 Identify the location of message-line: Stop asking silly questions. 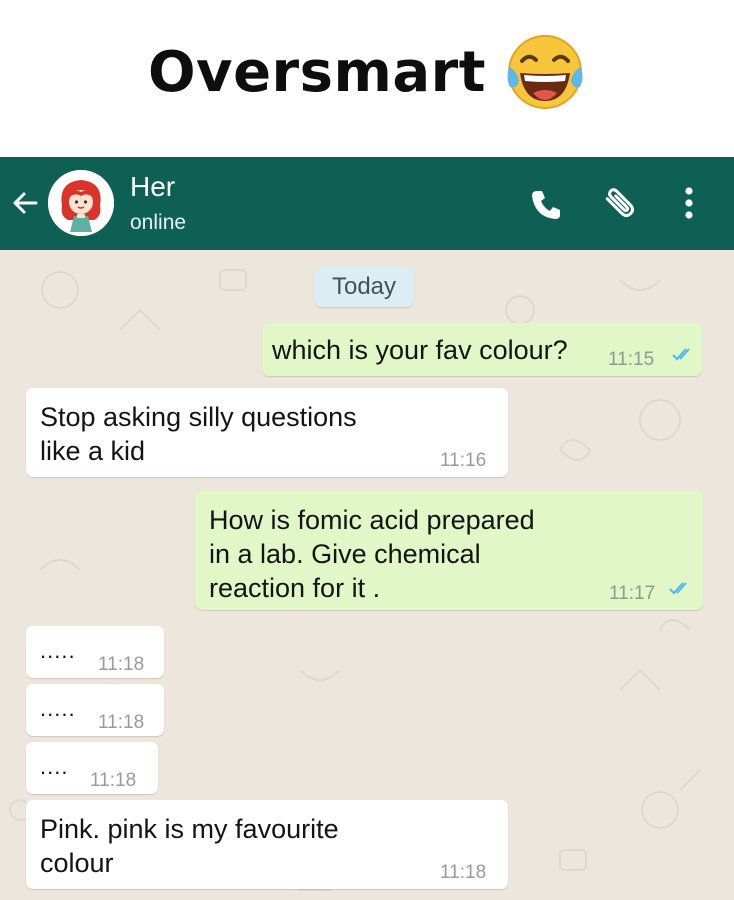
(198, 417).